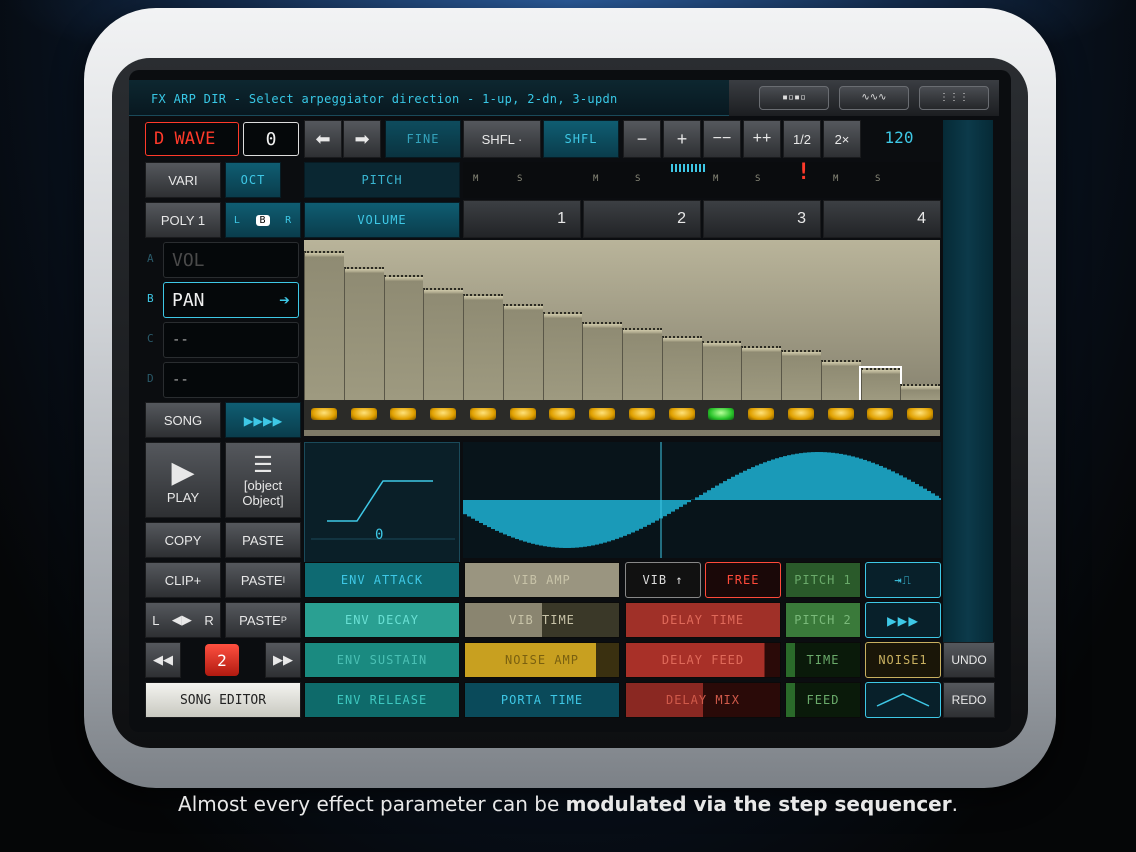 The width and height of the screenshot is (1136, 852). Describe the element at coordinates (903, 660) in the screenshot. I see `noise1-button: NOISE1` at that location.